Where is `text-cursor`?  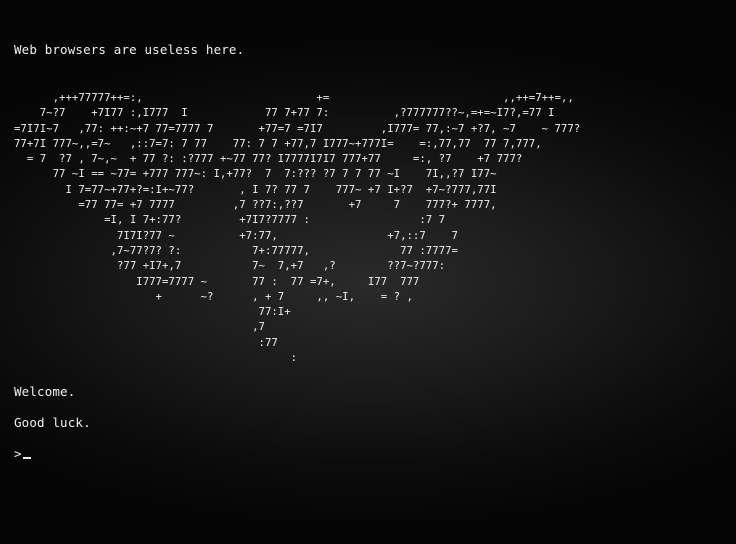
text-cursor is located at coordinates (26, 458).